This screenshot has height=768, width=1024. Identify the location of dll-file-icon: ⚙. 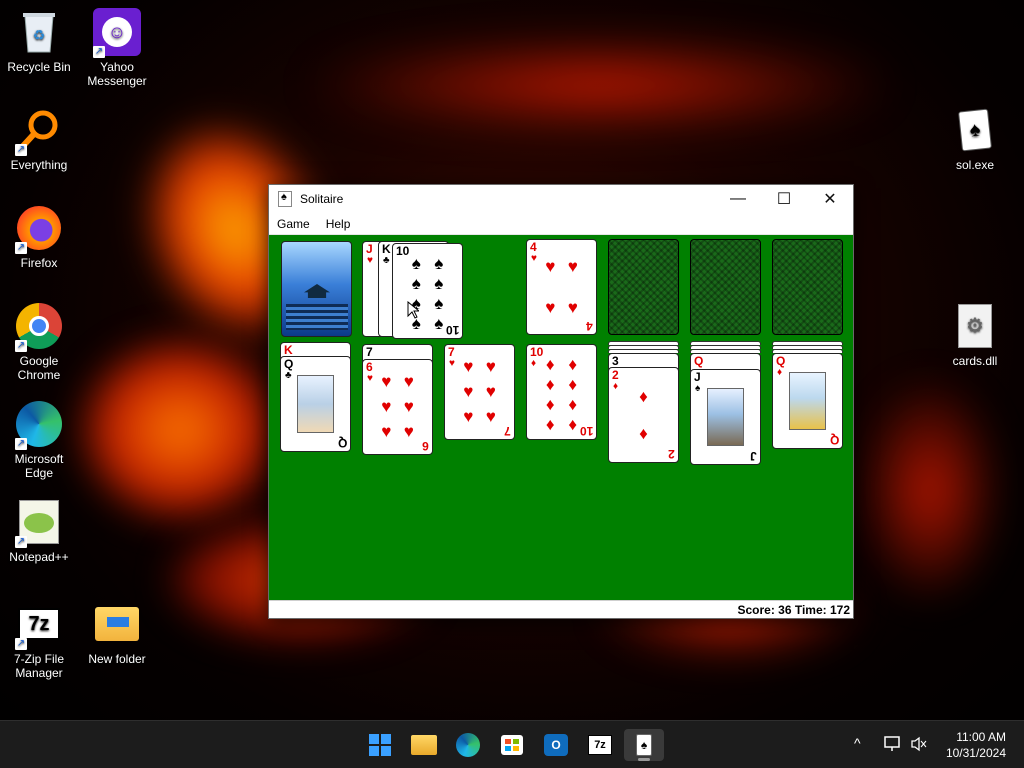
(975, 326).